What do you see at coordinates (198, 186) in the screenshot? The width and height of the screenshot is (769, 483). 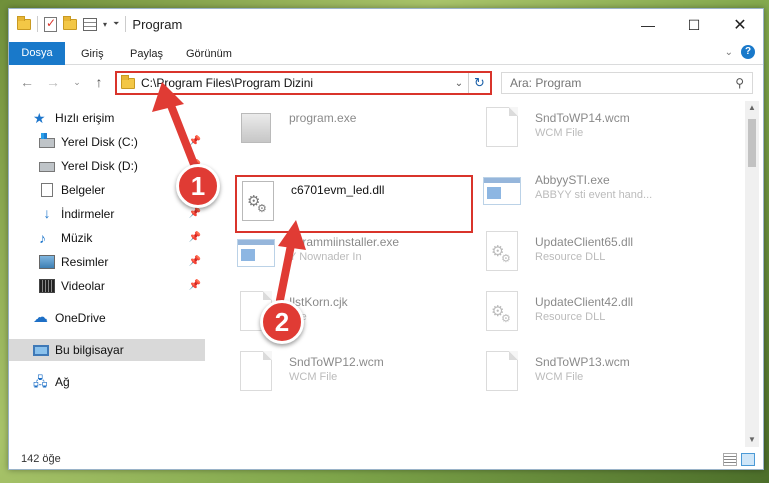 I see `step-1-badge: 1` at bounding box center [198, 186].